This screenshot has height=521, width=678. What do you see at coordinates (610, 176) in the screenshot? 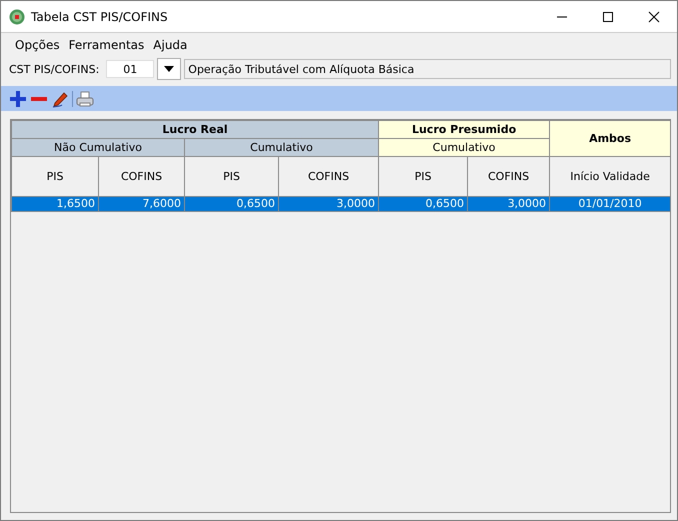
I see `column-header: Início Validade` at bounding box center [610, 176].